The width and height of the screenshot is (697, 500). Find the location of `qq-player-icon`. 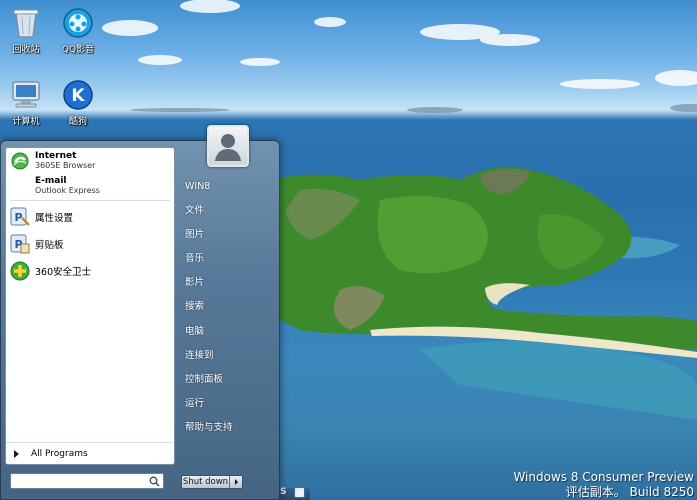

qq-player-icon is located at coordinates (78, 23).